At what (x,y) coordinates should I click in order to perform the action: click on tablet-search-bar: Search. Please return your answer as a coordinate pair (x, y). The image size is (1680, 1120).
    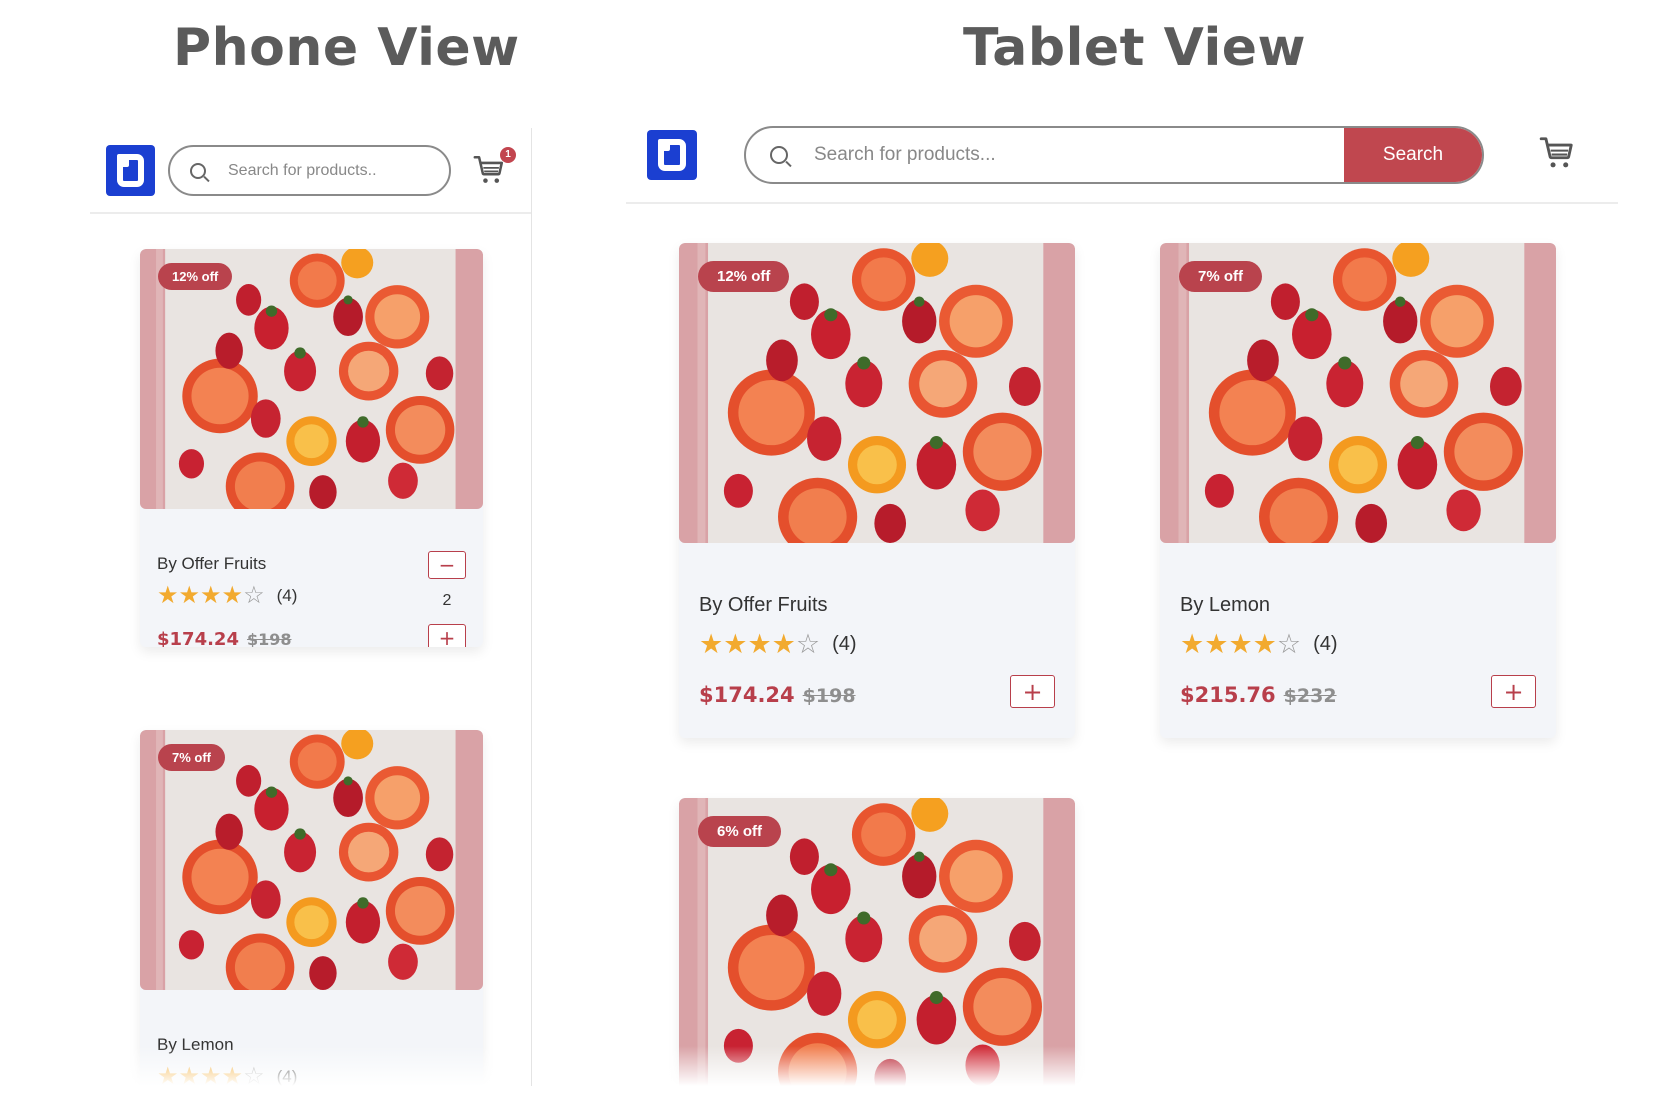
    Looking at the image, I should click on (1114, 155).